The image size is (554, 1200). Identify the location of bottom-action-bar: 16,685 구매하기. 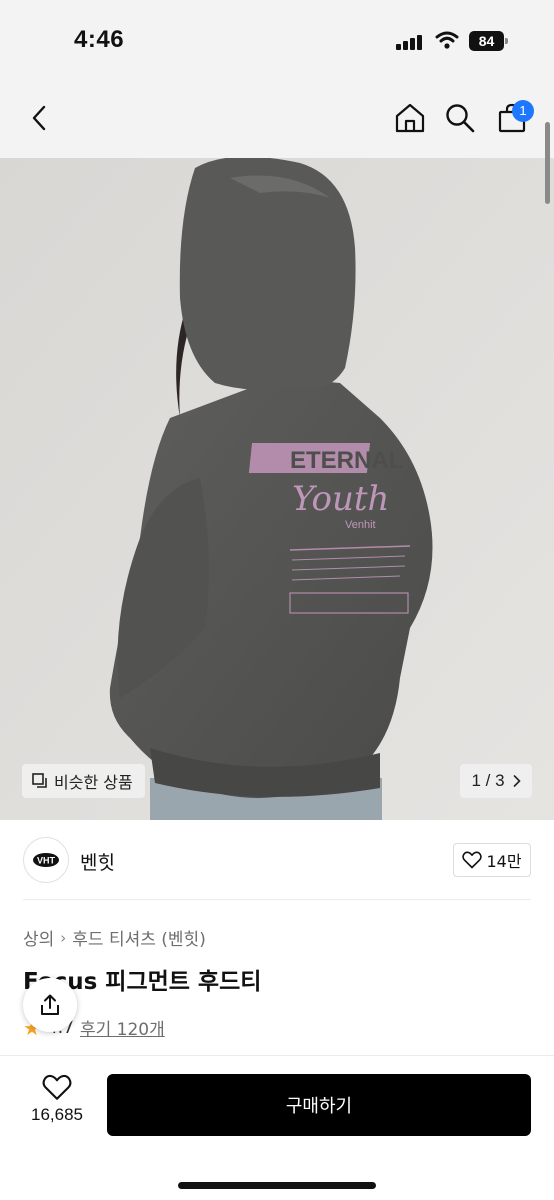
(277, 1127).